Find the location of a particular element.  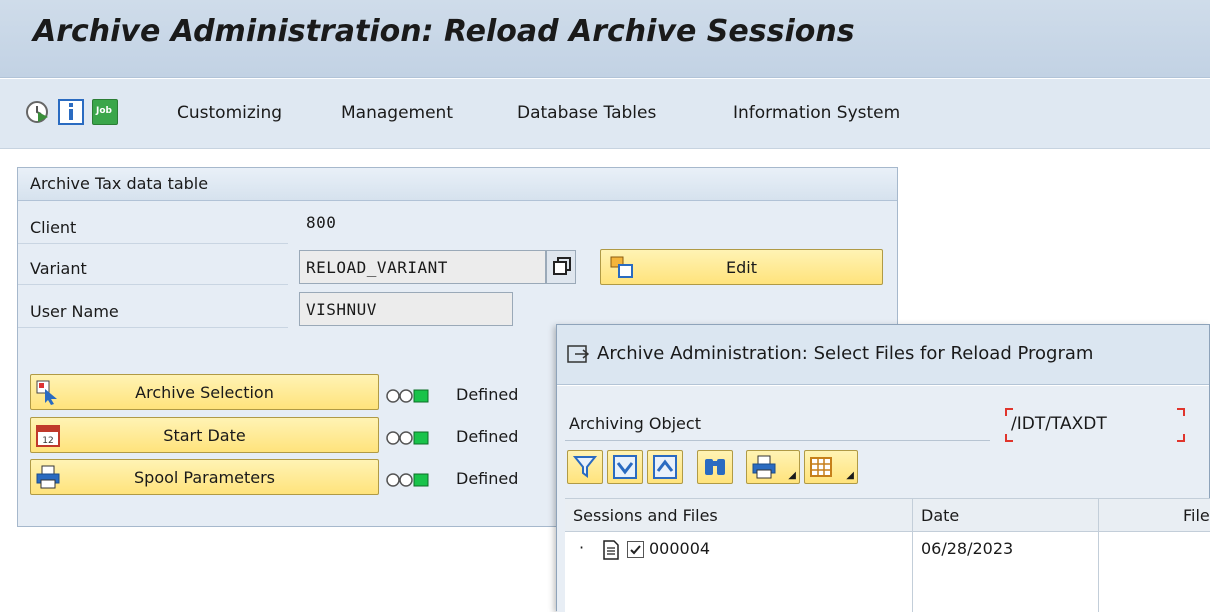

layout-button: ◢ is located at coordinates (831, 467).